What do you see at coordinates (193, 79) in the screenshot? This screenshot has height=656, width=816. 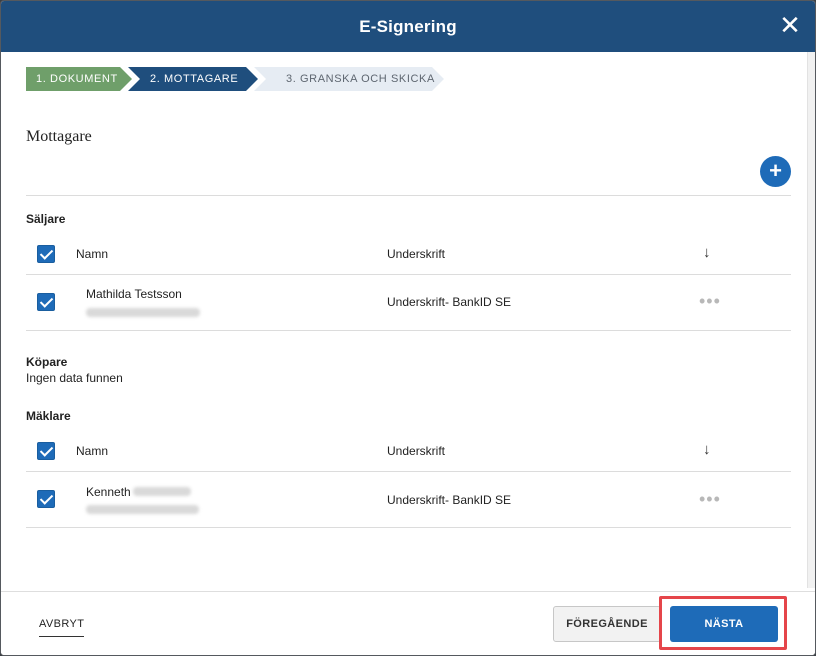 I see `step-mottagare: 2. MOTTAGARE` at bounding box center [193, 79].